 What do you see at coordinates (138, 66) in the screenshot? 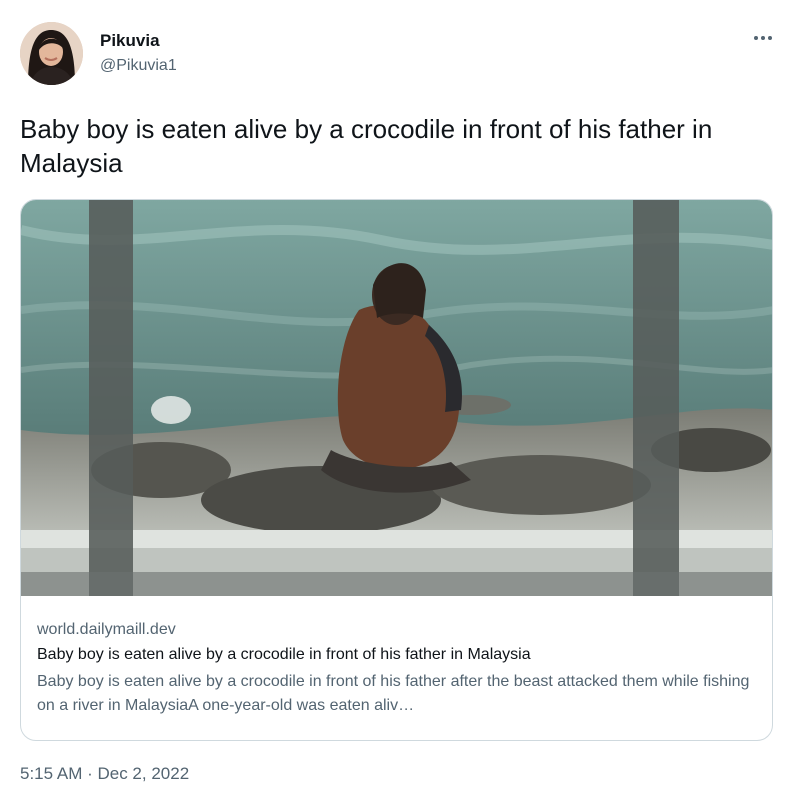
I see `author-handle: @Pikuvia1` at bounding box center [138, 66].